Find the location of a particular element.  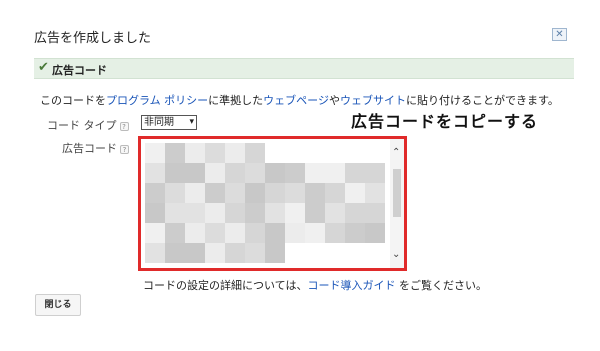

guide-text: コードの設定の詳細については、コード導入ガイド をご覧ください。 is located at coordinates (315, 285).